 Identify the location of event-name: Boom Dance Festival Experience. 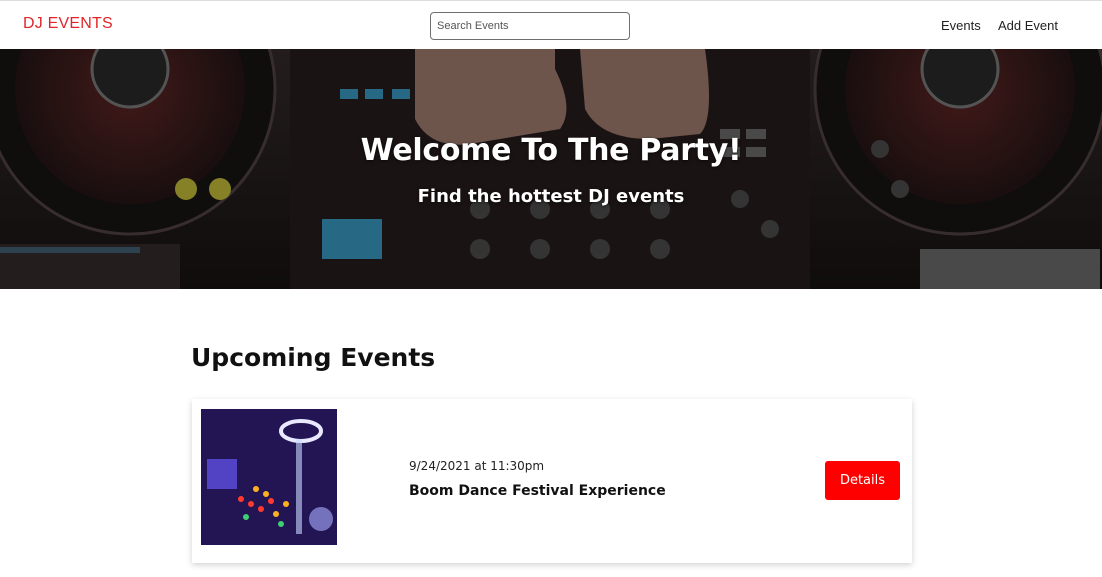
(537, 491).